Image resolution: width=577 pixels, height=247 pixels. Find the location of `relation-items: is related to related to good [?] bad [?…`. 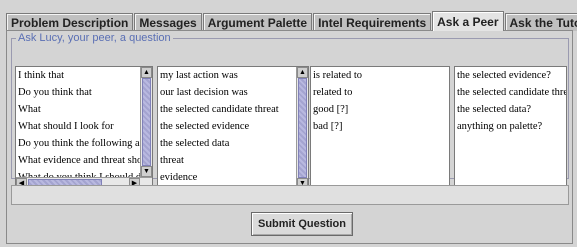

relation-items: is related to related to good [?] bad [?… is located at coordinates (380, 101).